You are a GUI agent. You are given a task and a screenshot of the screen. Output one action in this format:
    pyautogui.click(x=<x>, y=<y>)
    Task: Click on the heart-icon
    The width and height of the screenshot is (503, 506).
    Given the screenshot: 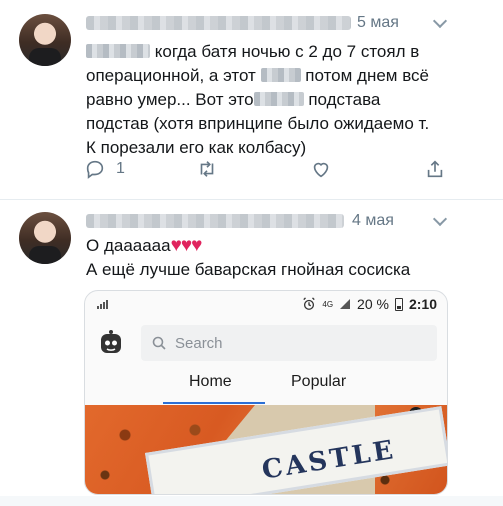 What is the action you would take?
    pyautogui.click(x=321, y=170)
    